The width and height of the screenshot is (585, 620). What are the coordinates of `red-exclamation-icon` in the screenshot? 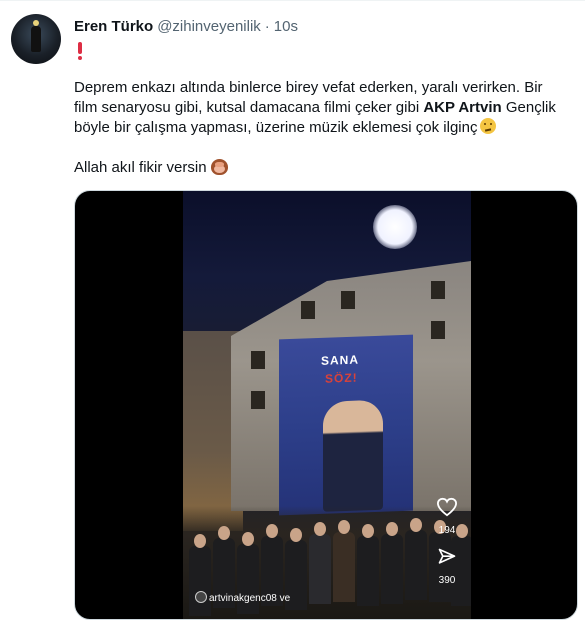 It's located at (80, 51).